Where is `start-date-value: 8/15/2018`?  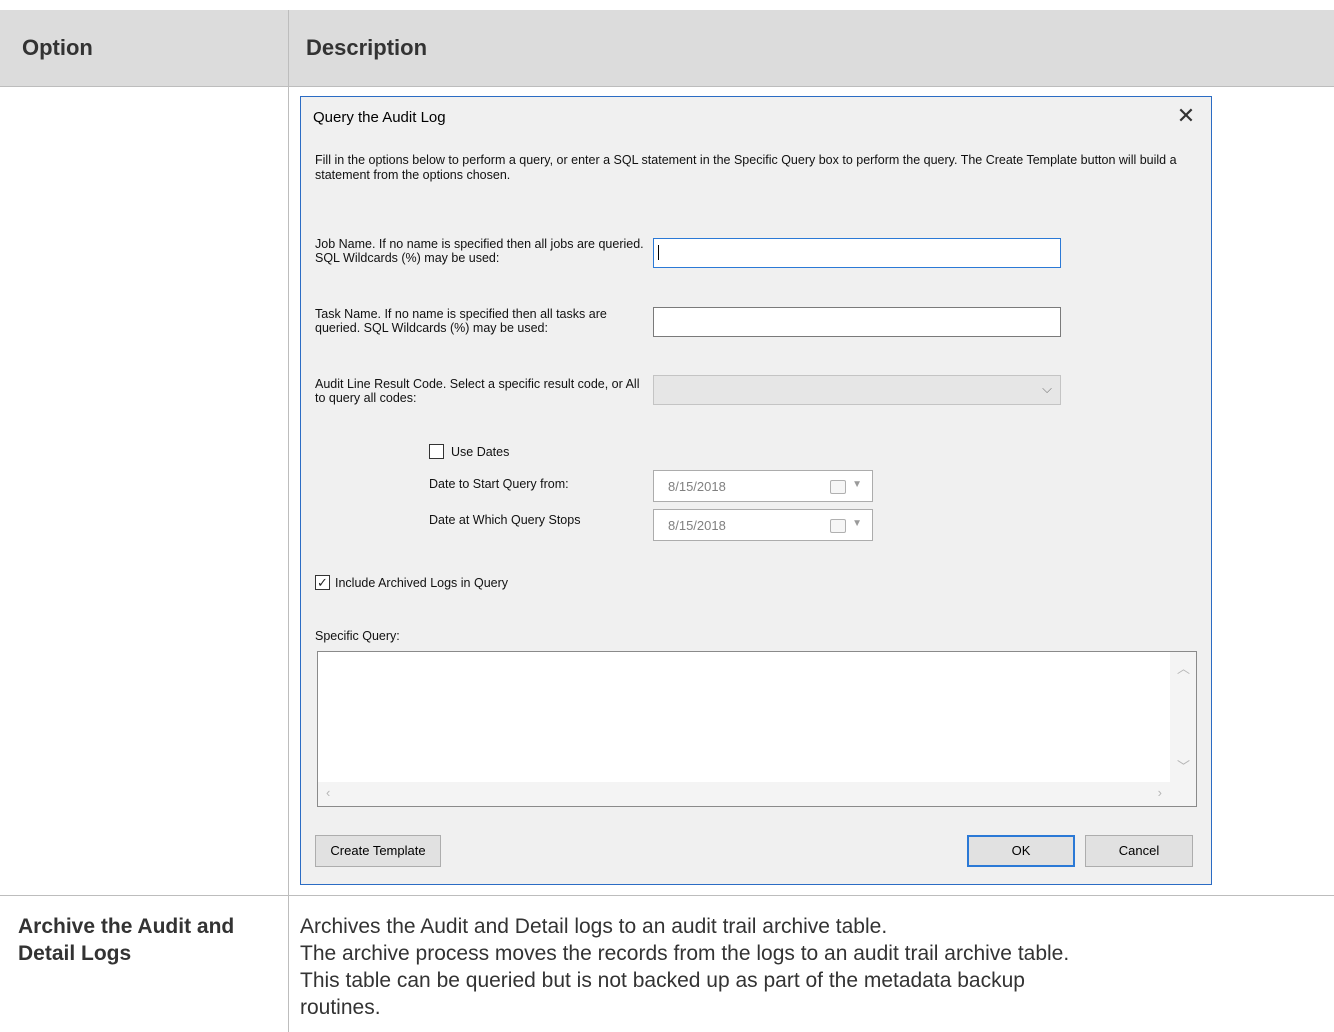
start-date-value: 8/15/2018 is located at coordinates (697, 486).